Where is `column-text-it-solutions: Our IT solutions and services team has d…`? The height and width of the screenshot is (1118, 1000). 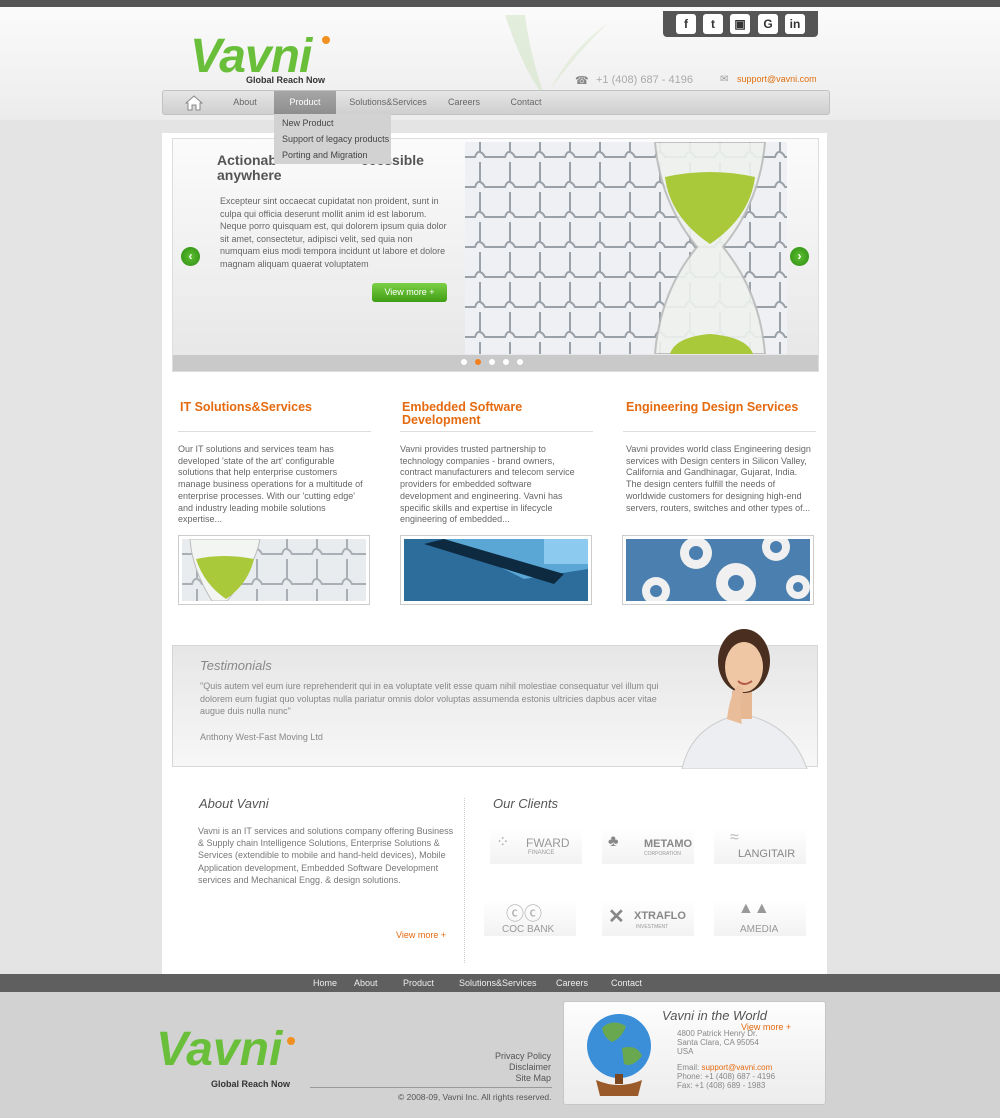 column-text-it-solutions: Our IT solutions and services team has d… is located at coordinates (270, 484).